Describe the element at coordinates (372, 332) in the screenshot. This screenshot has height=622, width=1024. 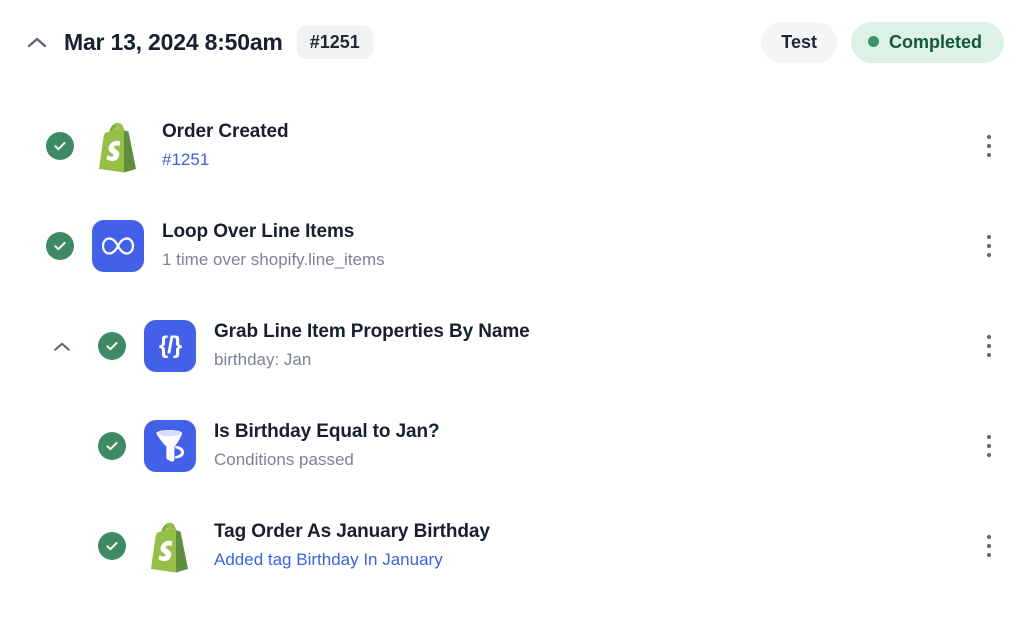
I see `step-title: Grab Line Item Properties By Name` at that location.